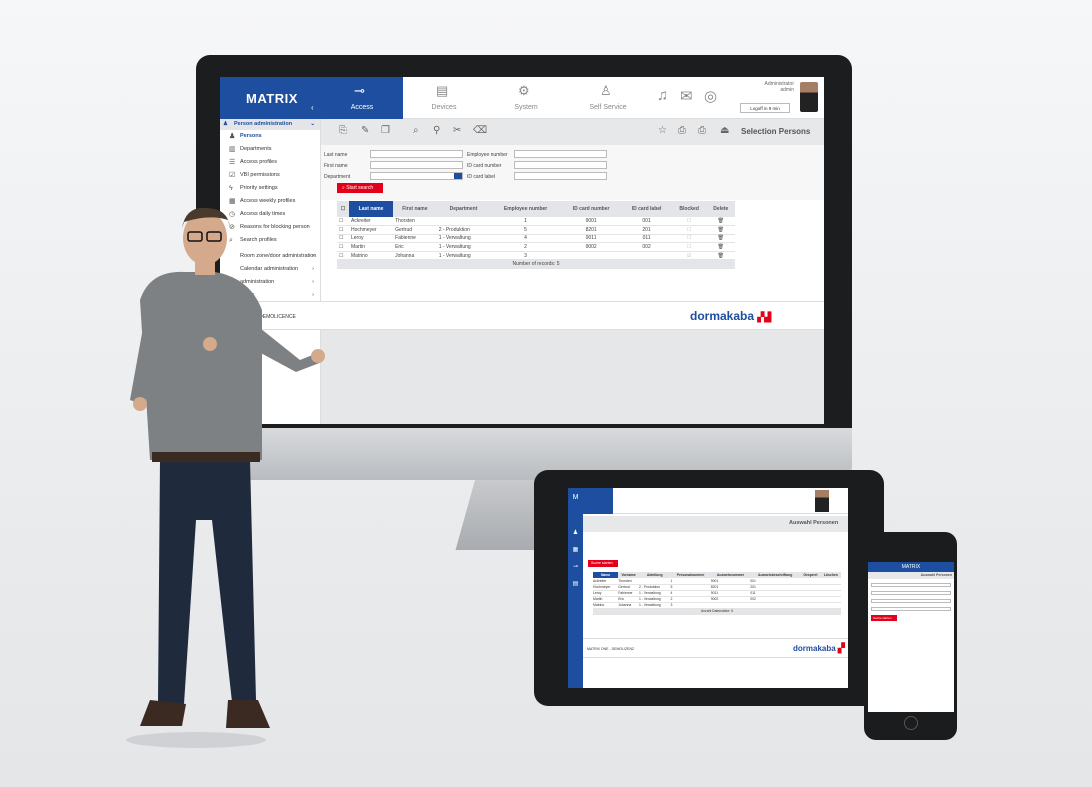 The height and width of the screenshot is (787, 1092). I want to click on tablet-search-button: Suche starten, so click(603, 563).